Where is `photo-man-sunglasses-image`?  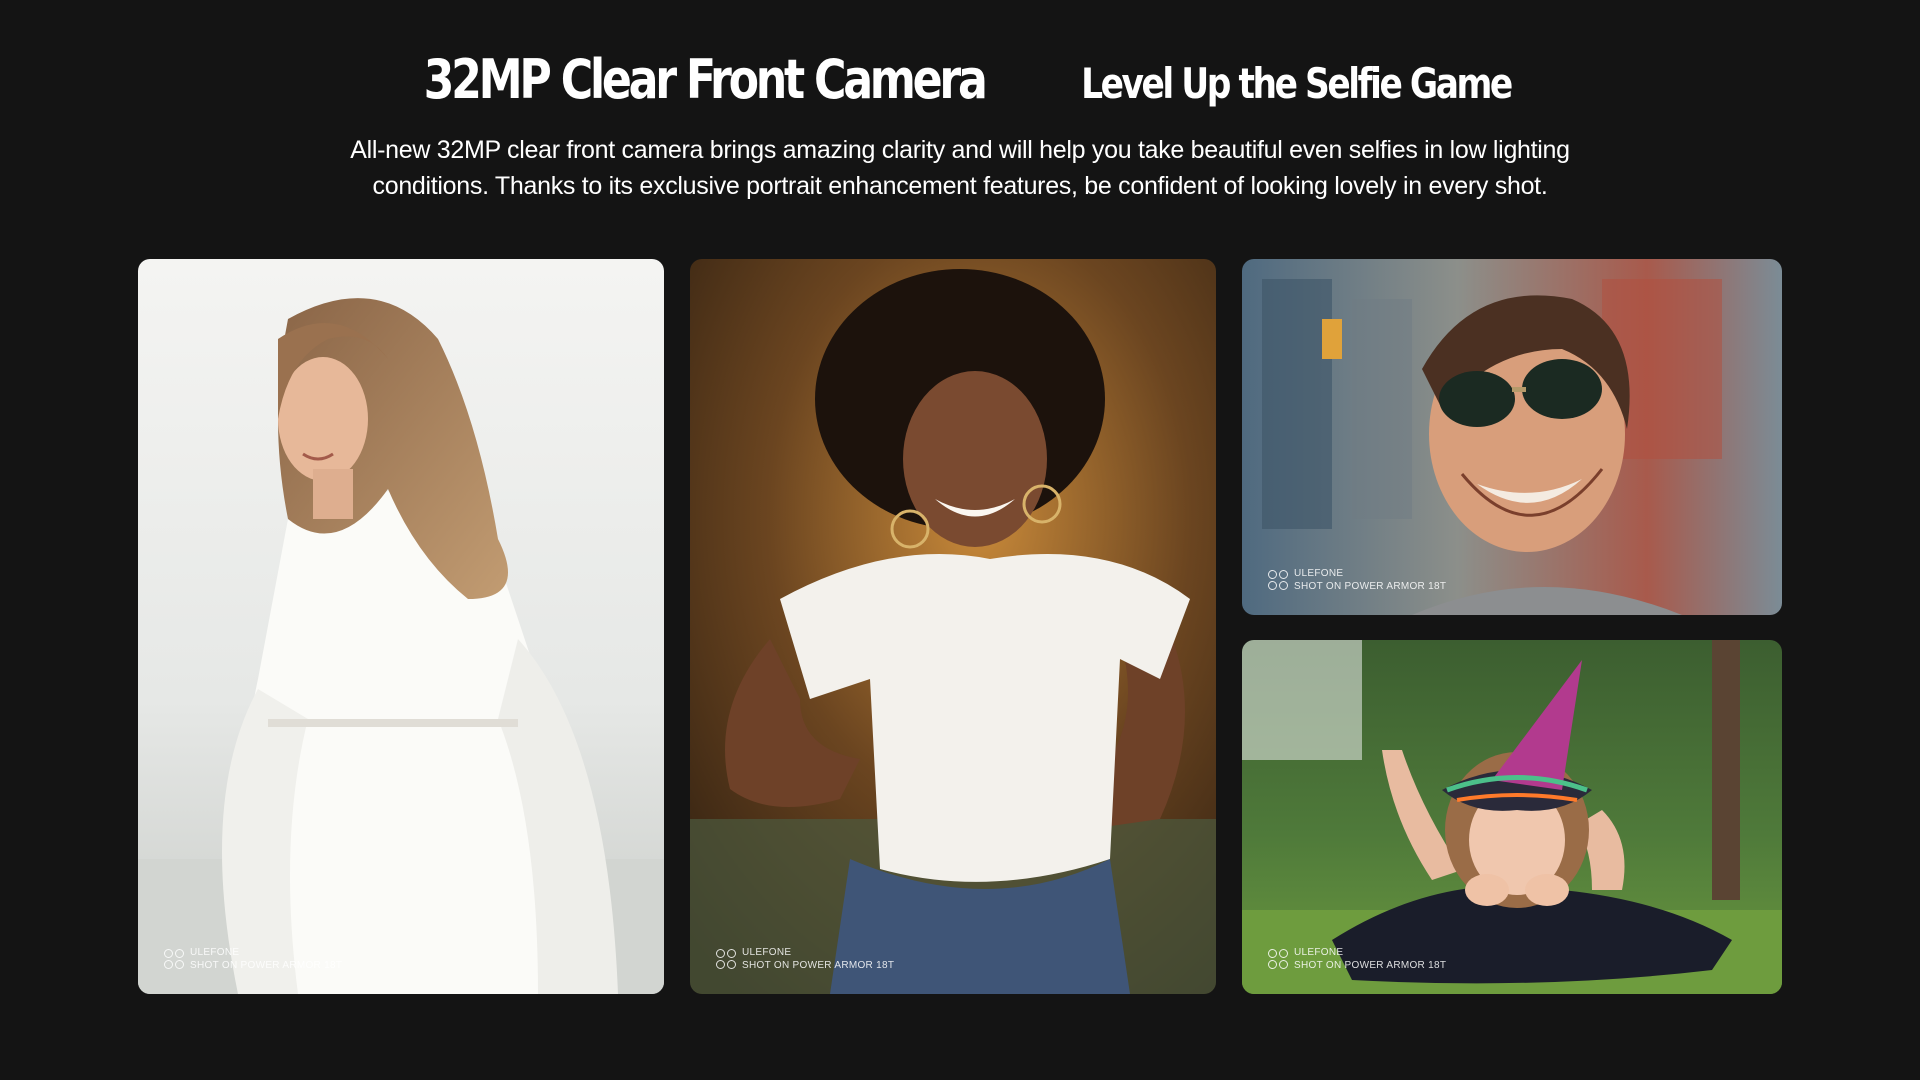
photo-man-sunglasses-image is located at coordinates (1512, 437).